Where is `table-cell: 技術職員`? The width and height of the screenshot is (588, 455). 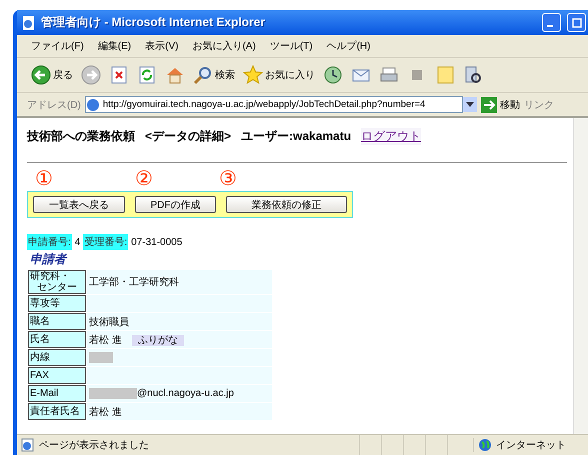 table-cell: 技術職員 is located at coordinates (179, 321).